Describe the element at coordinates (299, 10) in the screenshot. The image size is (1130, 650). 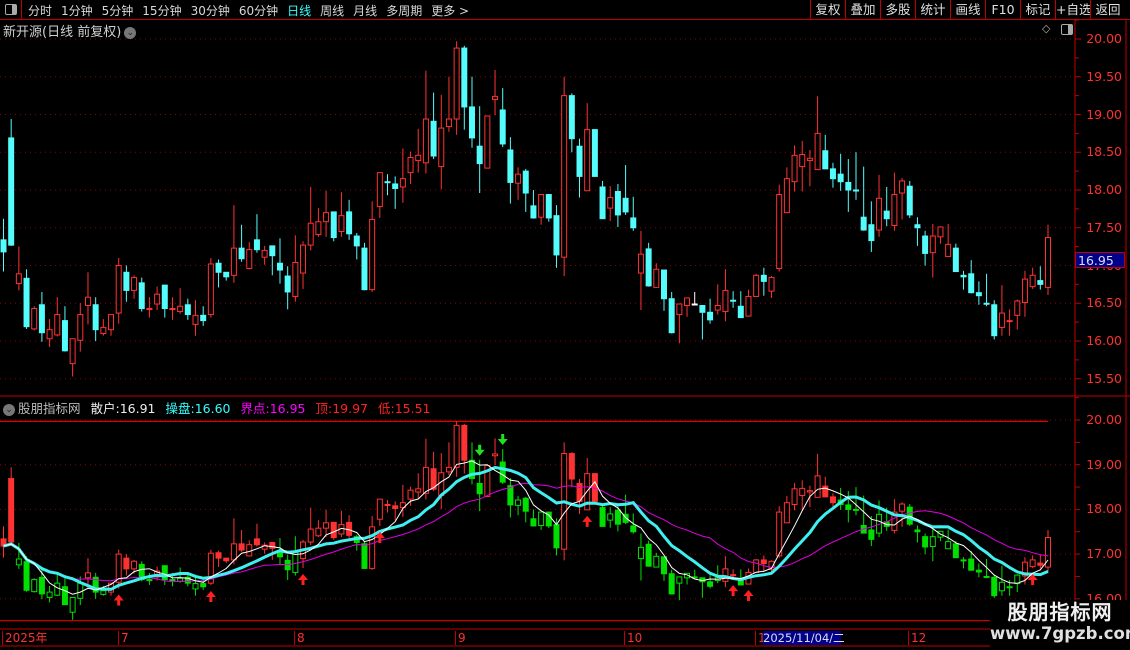
I see `tab-daily: 日线` at that location.